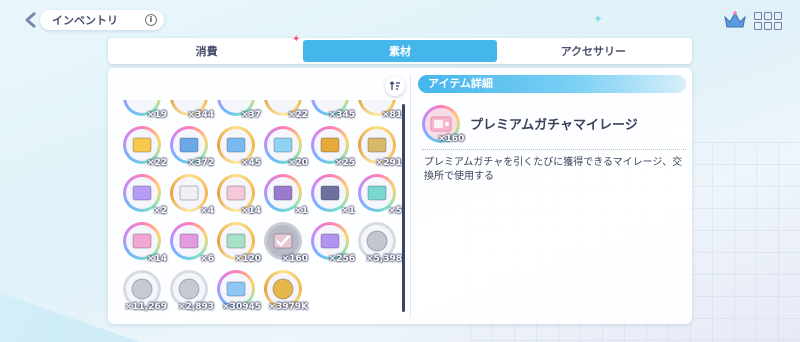 The image size is (800, 342). I want to click on pink-gem-ticket-icon, so click(189, 241).